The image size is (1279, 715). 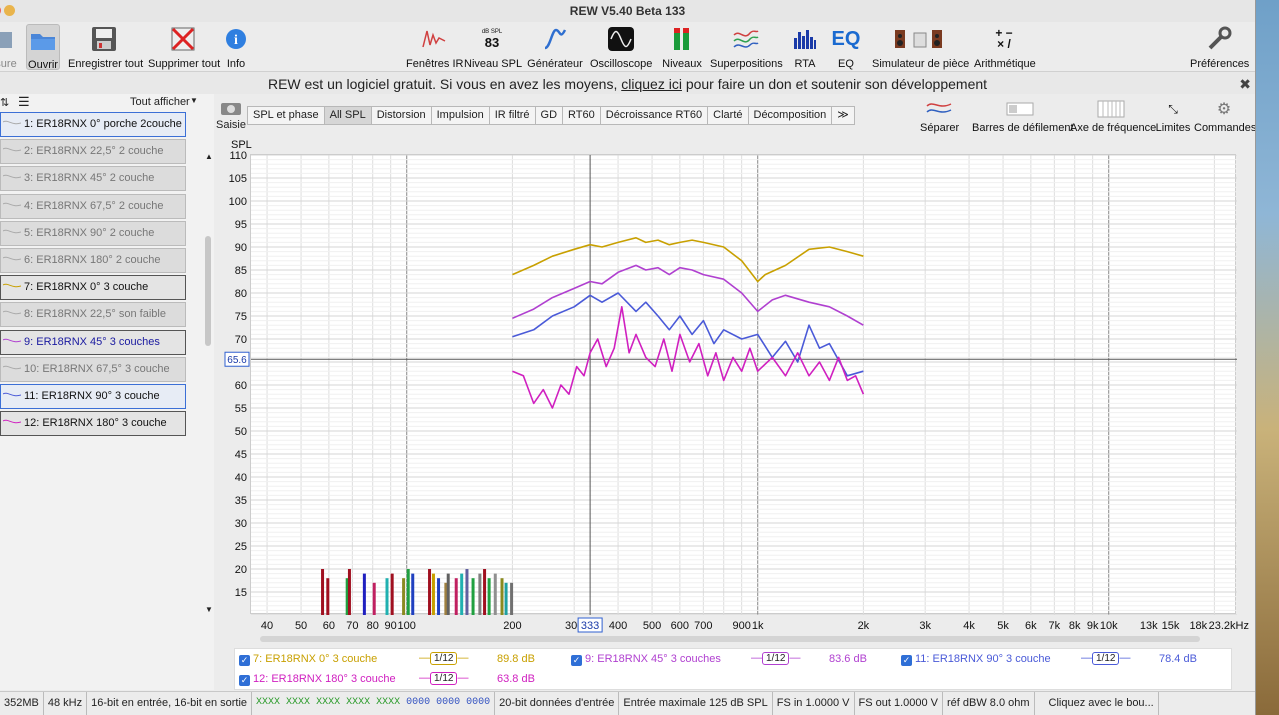 I want to click on minimize-window-button, so click(x=9, y=10).